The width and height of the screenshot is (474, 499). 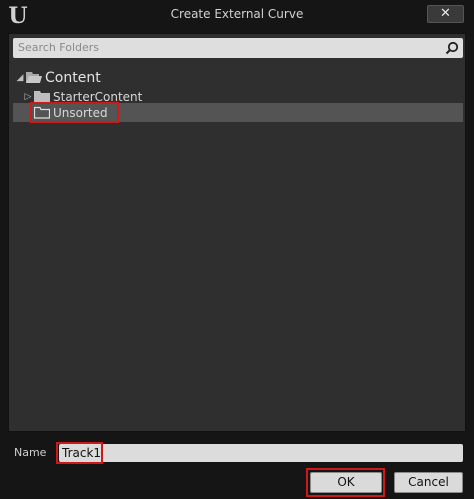 What do you see at coordinates (445, 14) in the screenshot?
I see `close-button: ✕` at bounding box center [445, 14].